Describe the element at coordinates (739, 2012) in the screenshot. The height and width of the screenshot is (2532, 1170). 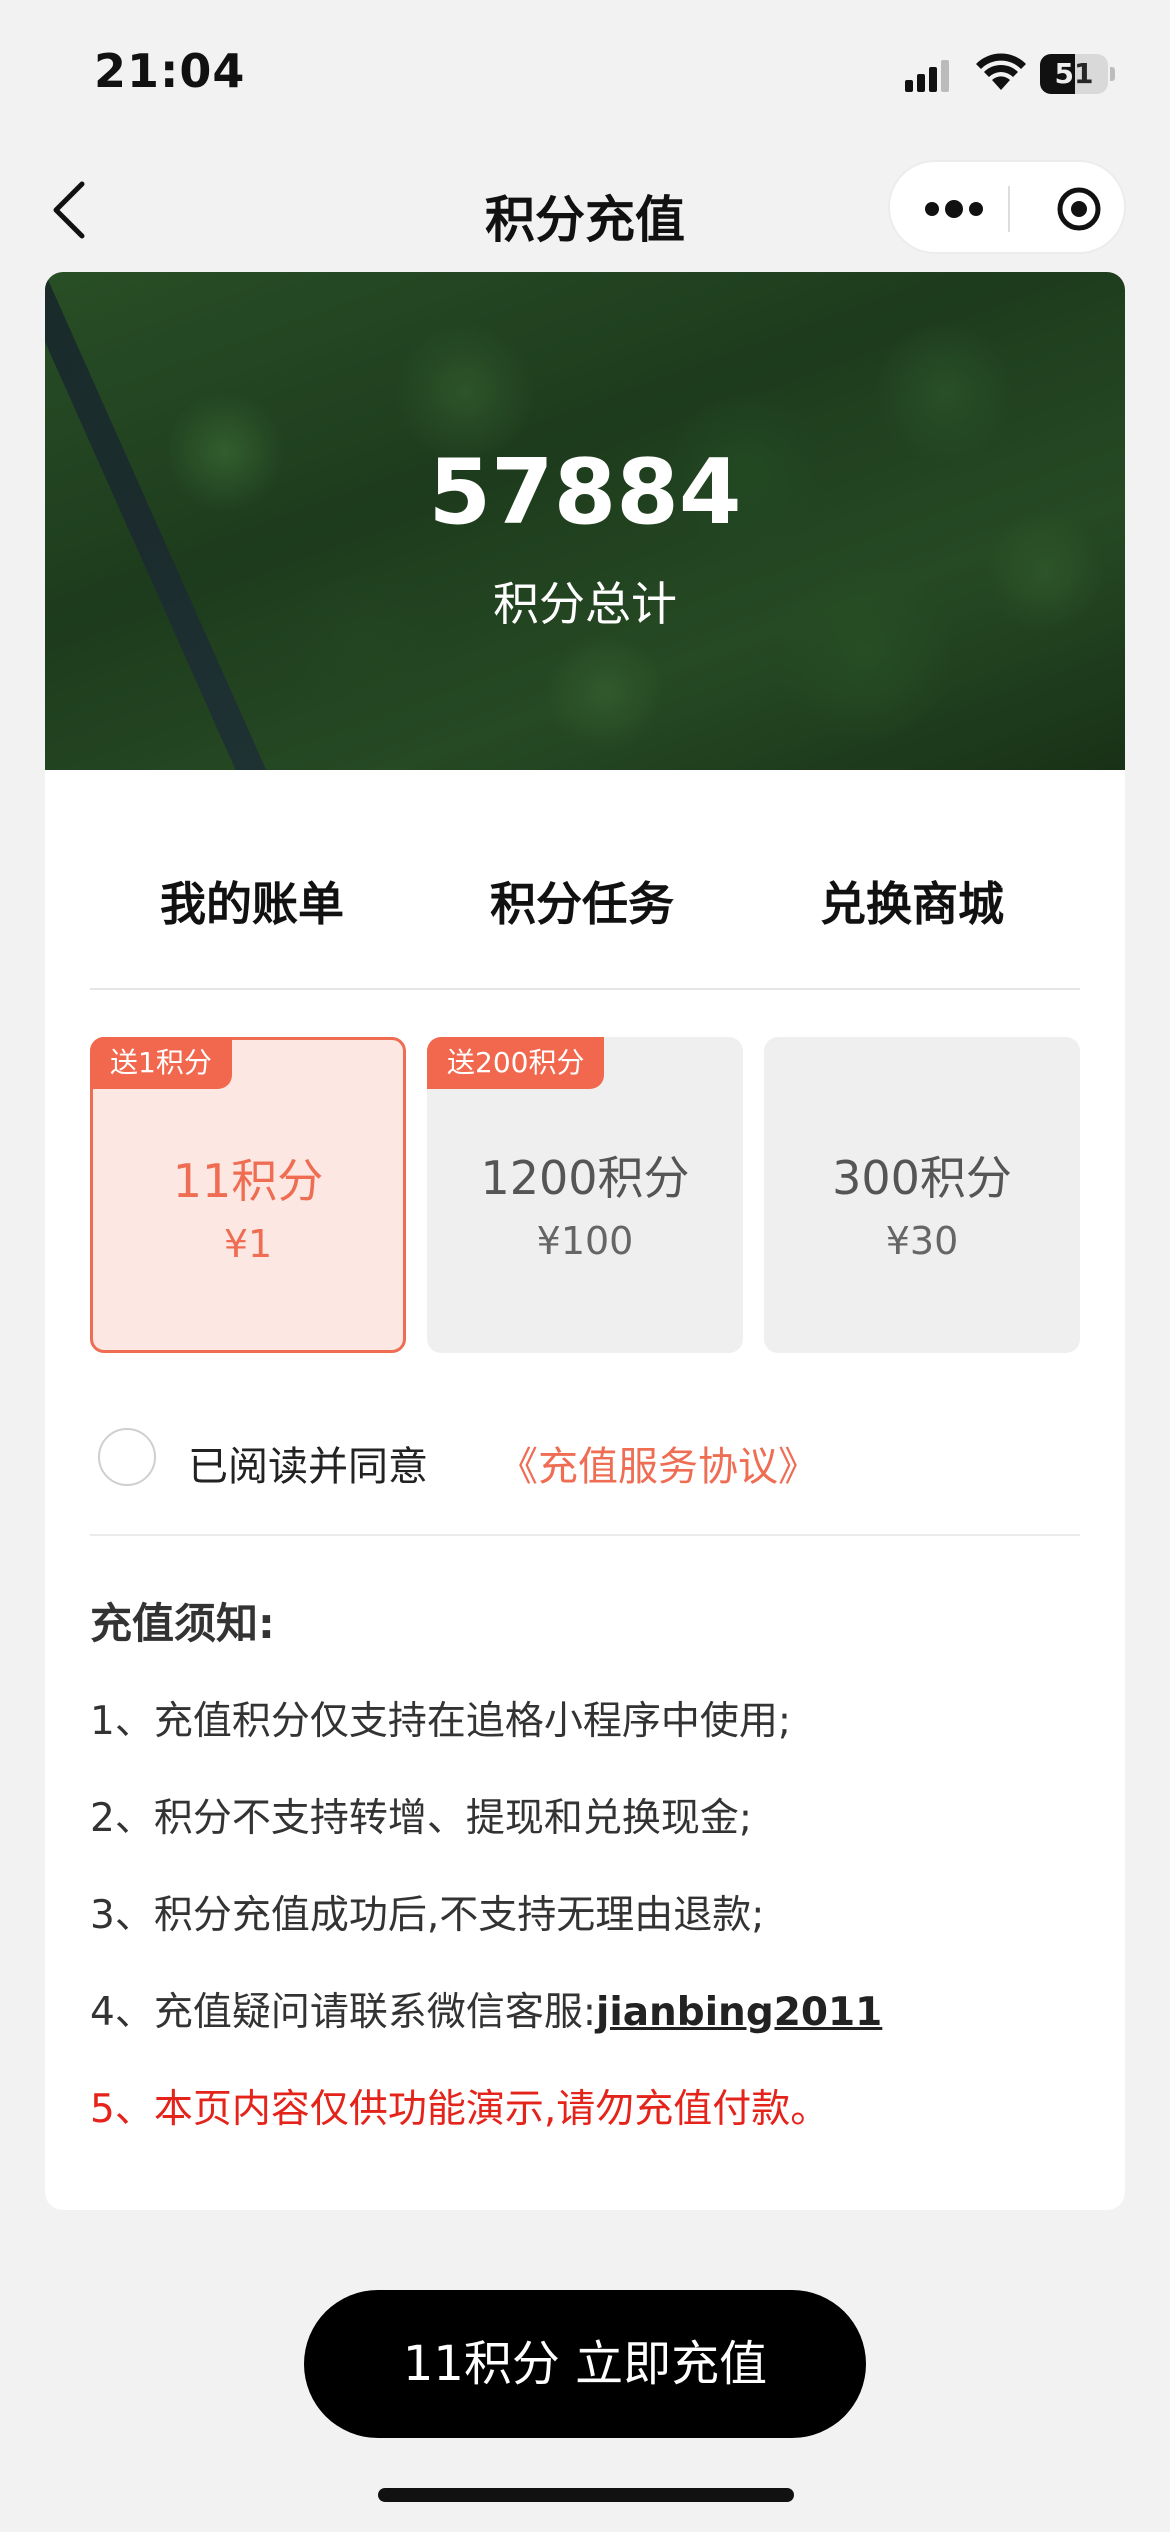
I see `wechat-contact-link: jianbing2011` at that location.